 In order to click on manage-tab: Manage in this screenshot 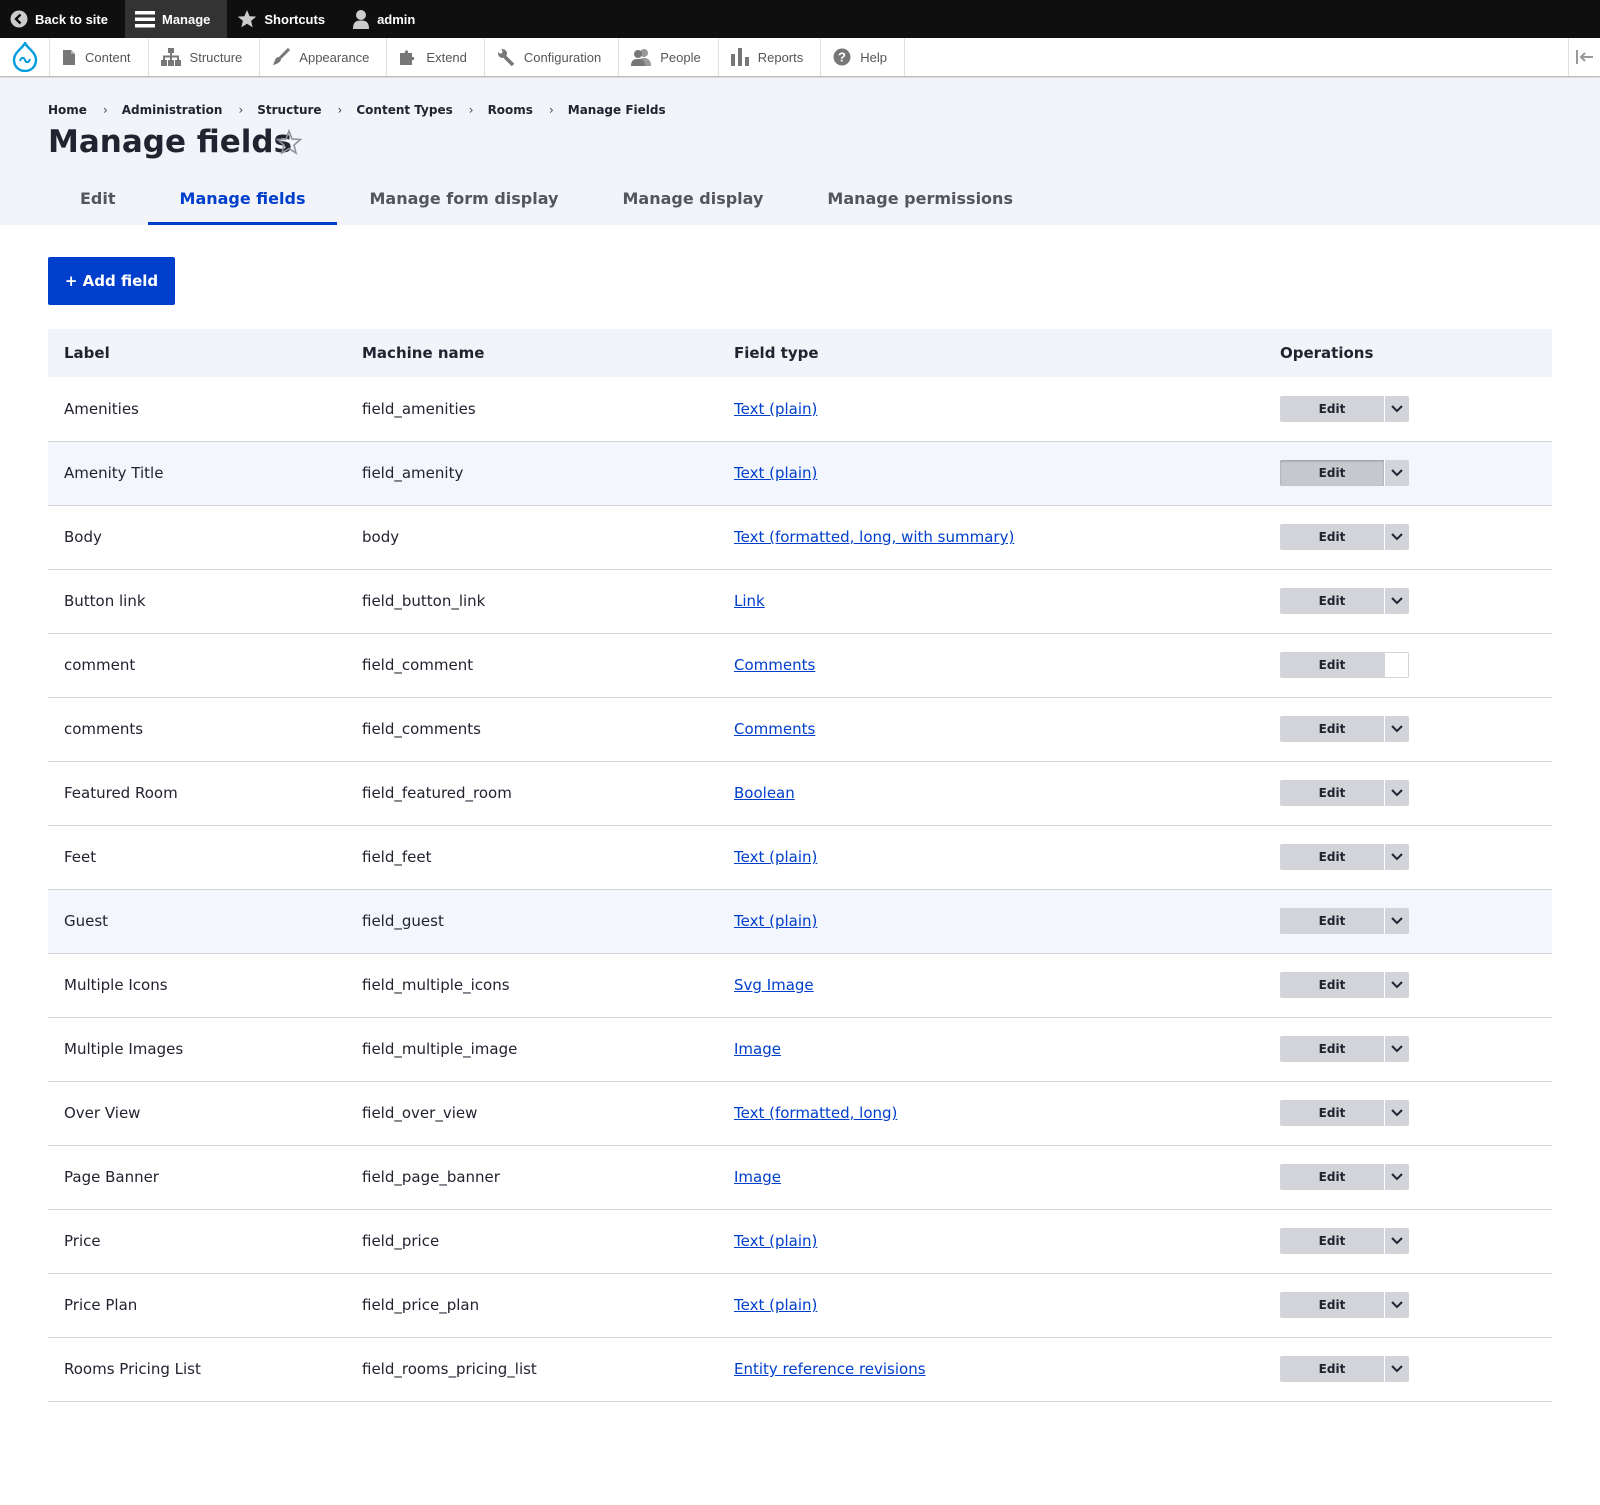, I will do `click(176, 19)`.